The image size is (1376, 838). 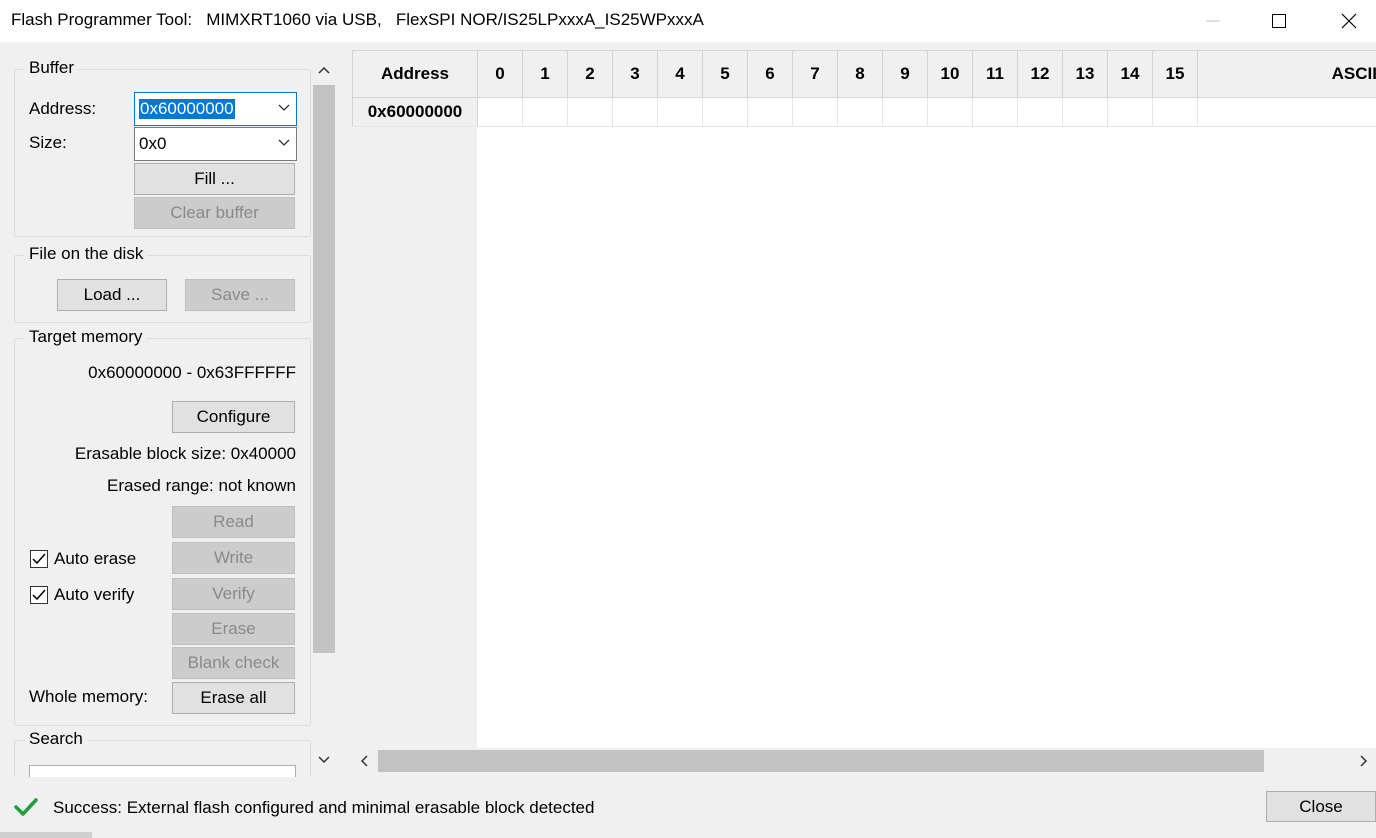 I want to click on clear-buffer-button: Clear buffer, so click(x=214, y=213).